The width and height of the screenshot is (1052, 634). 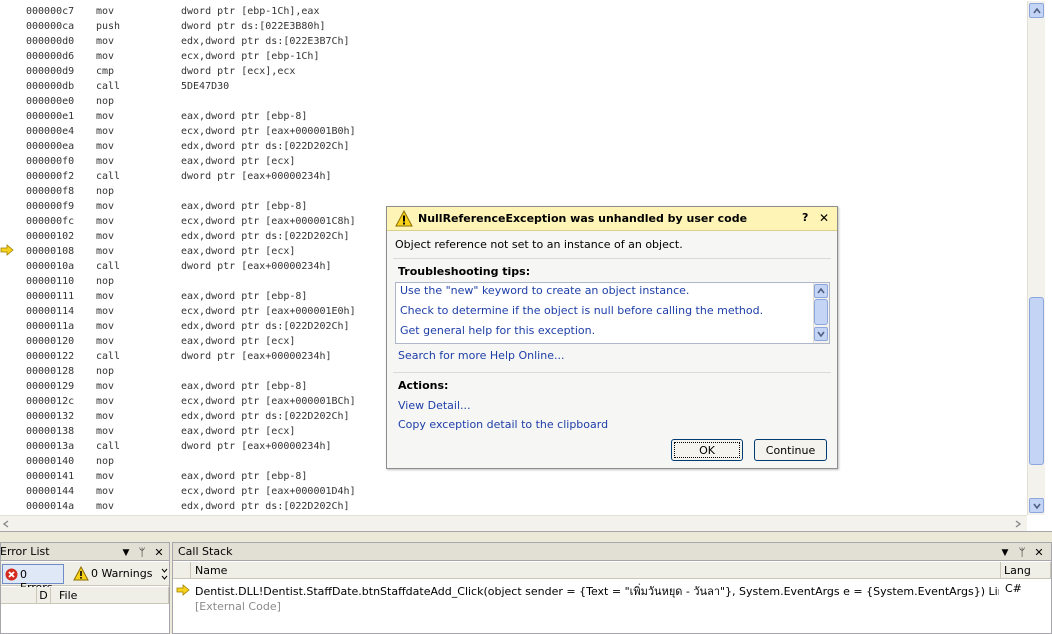 I want to click on instruction-operands: ecx,dword ptr [eax+000001BCh], so click(x=268, y=401).